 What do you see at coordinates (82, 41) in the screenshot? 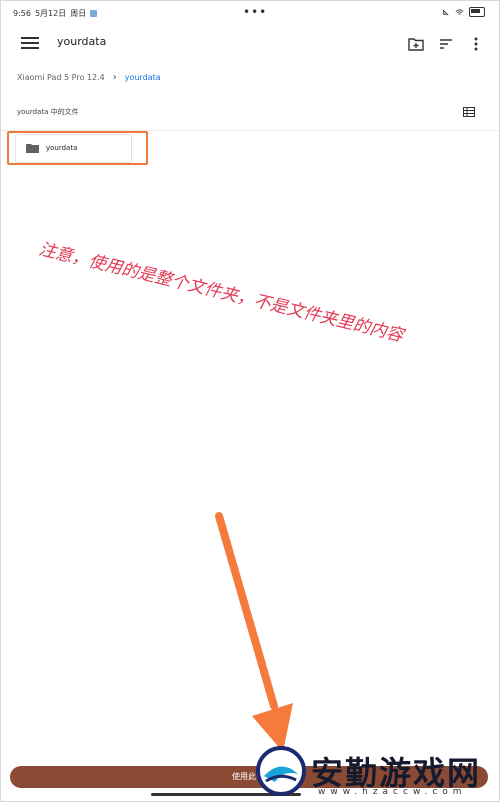
I see `page-title: yourdata` at bounding box center [82, 41].